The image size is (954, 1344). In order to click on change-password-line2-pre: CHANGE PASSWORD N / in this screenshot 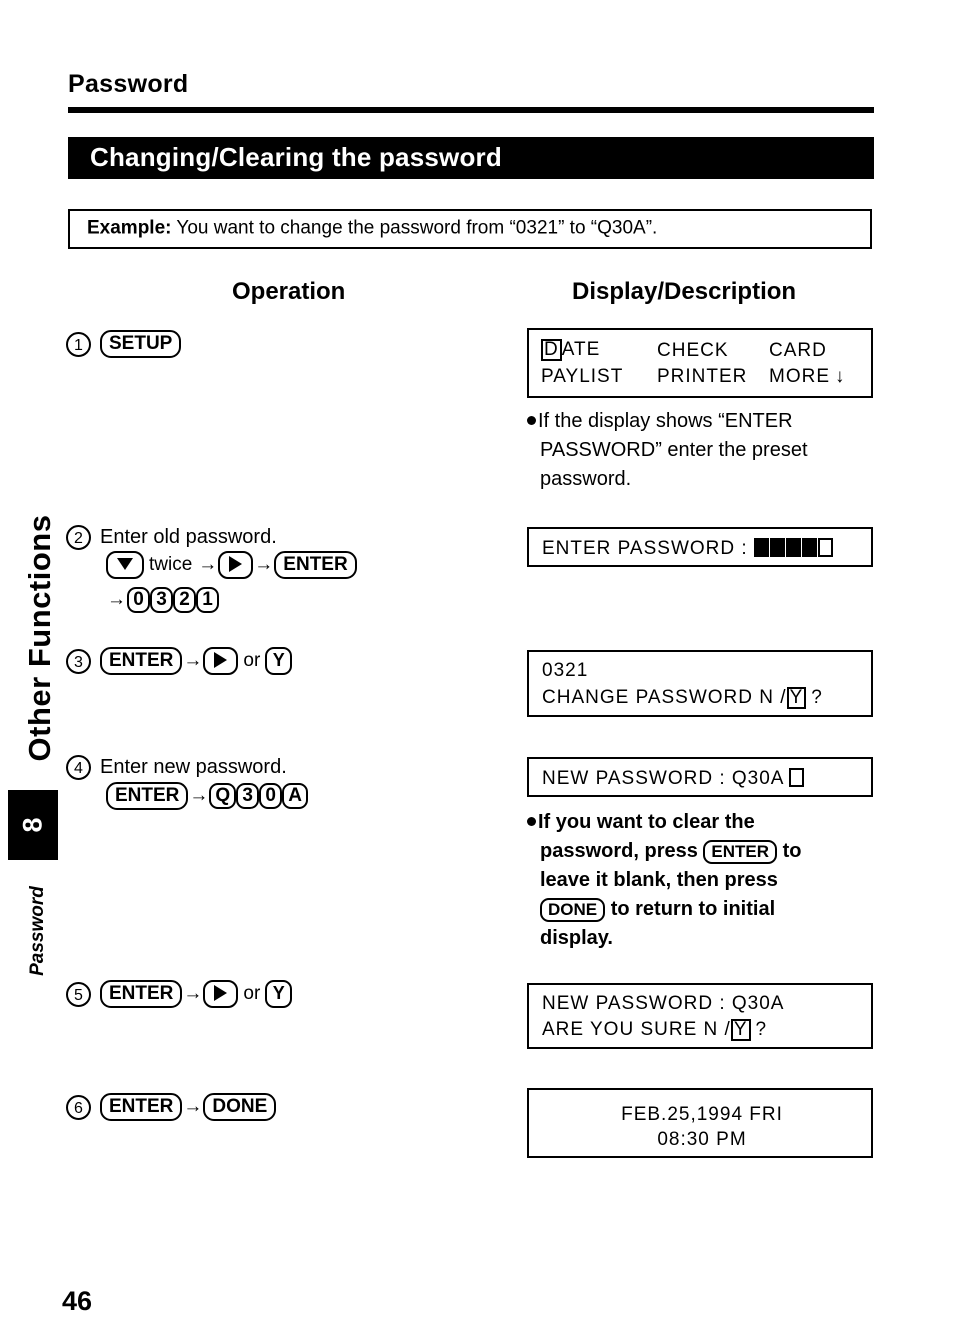, I will do `click(664, 697)`.